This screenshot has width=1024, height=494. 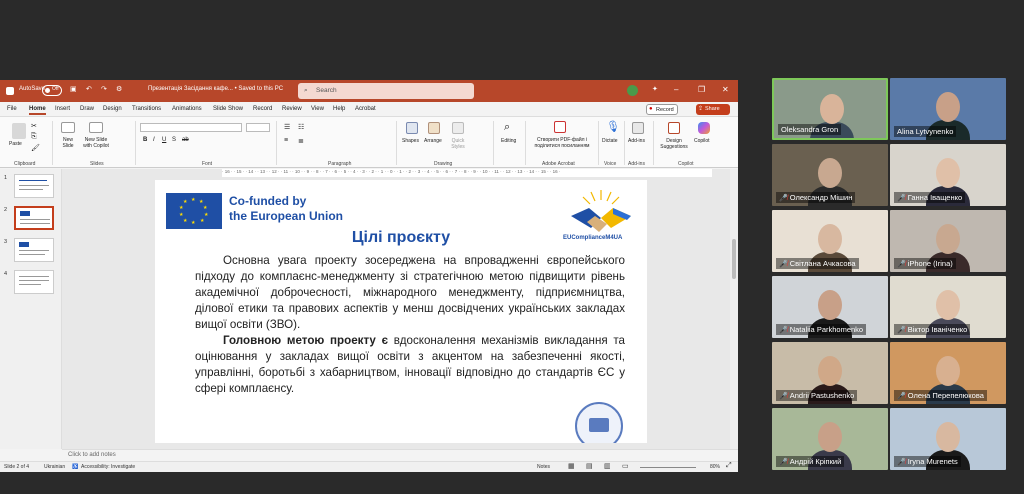 What do you see at coordinates (164, 140) in the screenshot?
I see `underline-icon: U` at bounding box center [164, 140].